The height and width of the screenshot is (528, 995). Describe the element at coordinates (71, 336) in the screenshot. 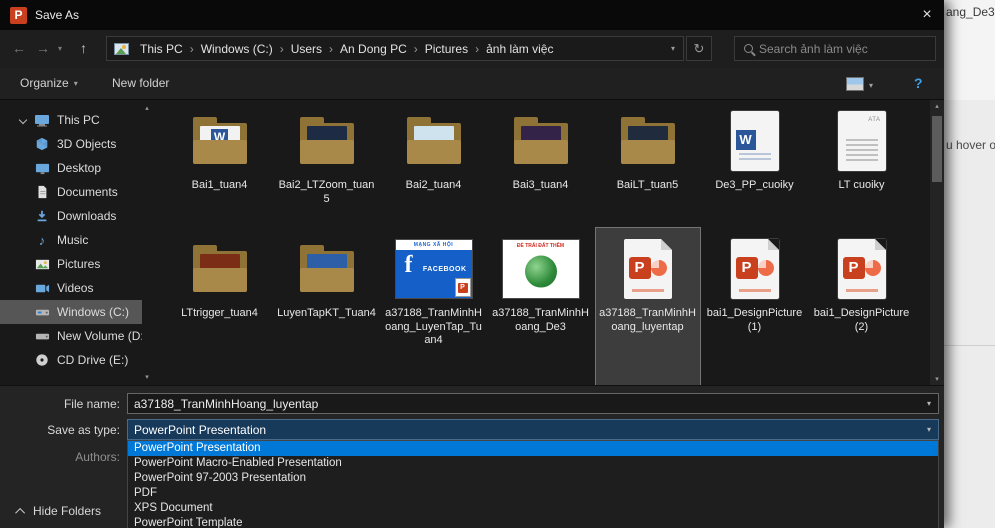

I see `sidebar-item-new-volume-d: New Volume (D:` at that location.